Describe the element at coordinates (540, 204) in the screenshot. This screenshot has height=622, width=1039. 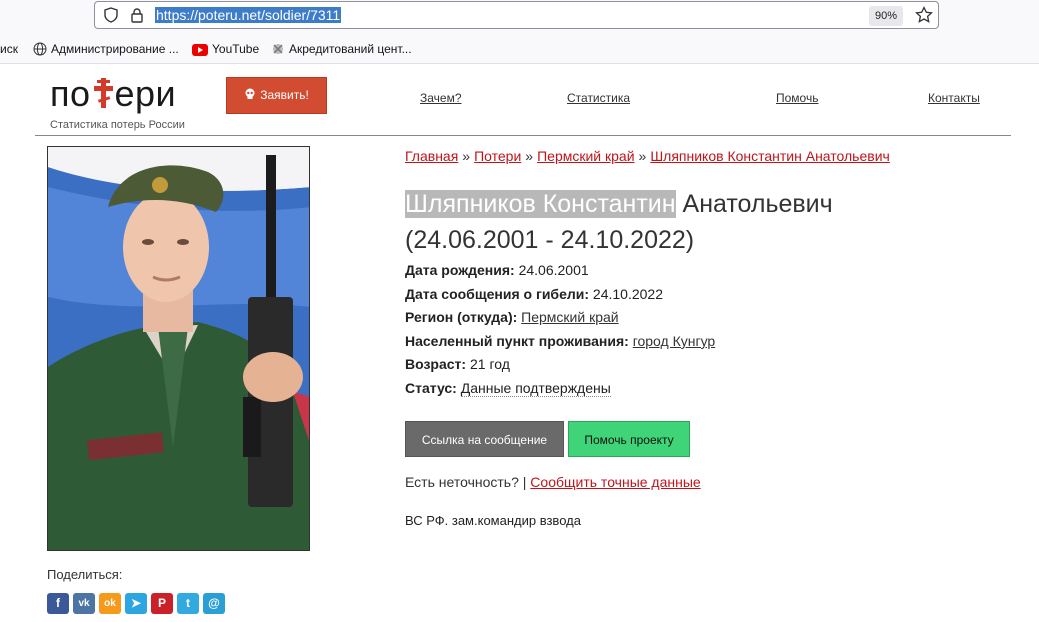
I see `title-name-highlighted: Шляпников Константин` at that location.